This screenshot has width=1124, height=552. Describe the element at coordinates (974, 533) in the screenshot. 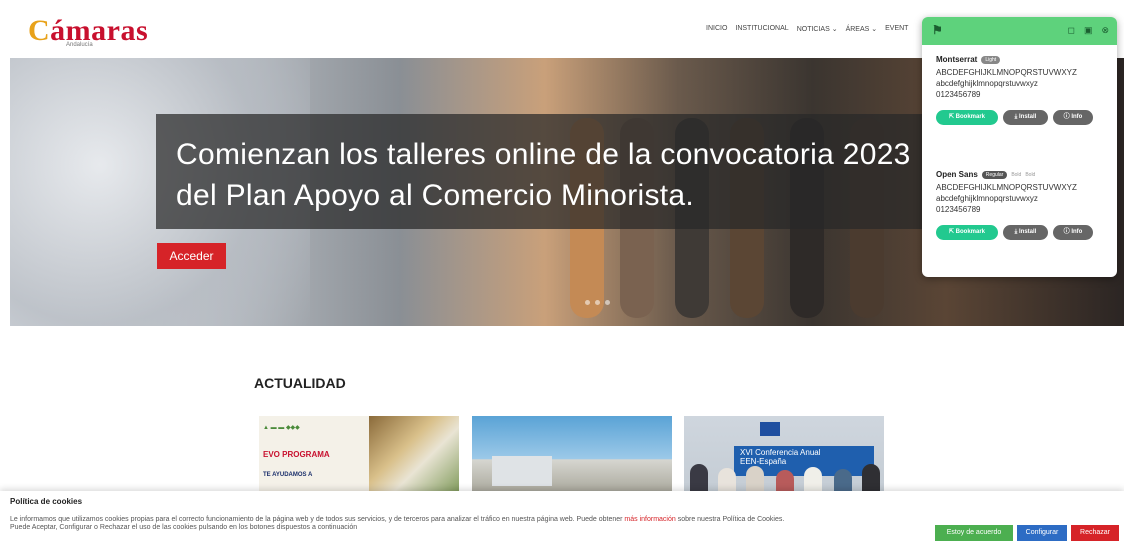

I see `accept-cookies-button: Estoy de acuerdo` at that location.